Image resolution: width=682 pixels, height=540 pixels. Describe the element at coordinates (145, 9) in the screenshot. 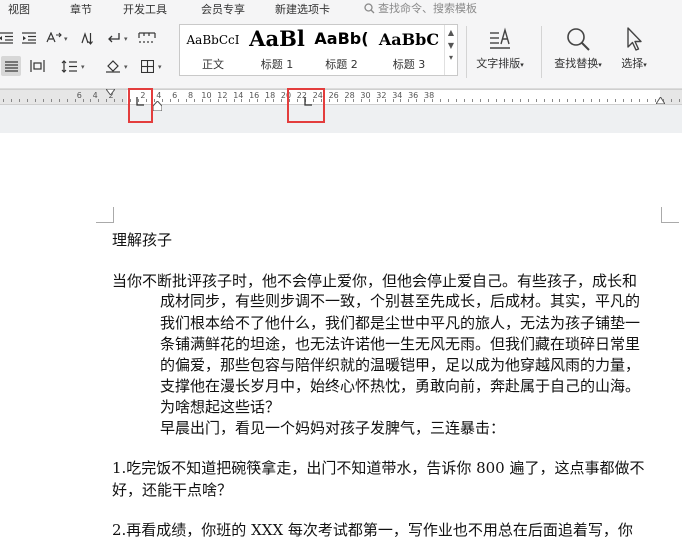

I see `menu-developer-tools: 开发工具` at that location.